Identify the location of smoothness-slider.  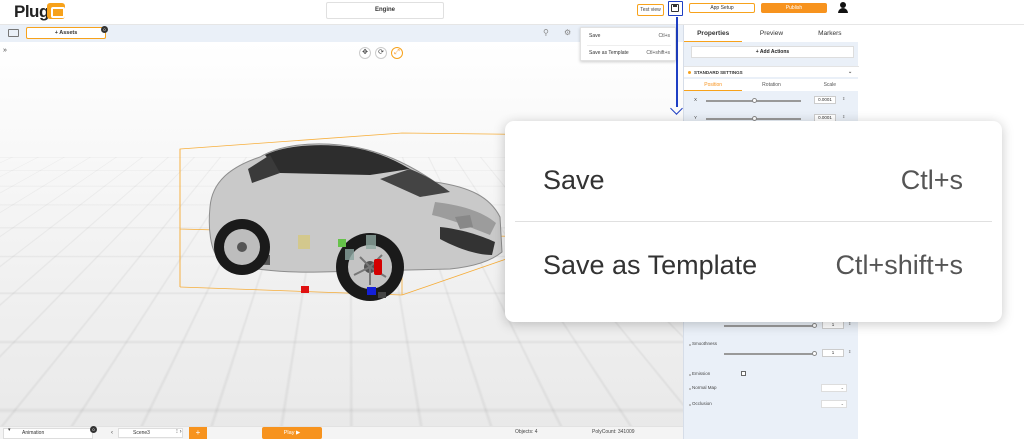
(769, 354).